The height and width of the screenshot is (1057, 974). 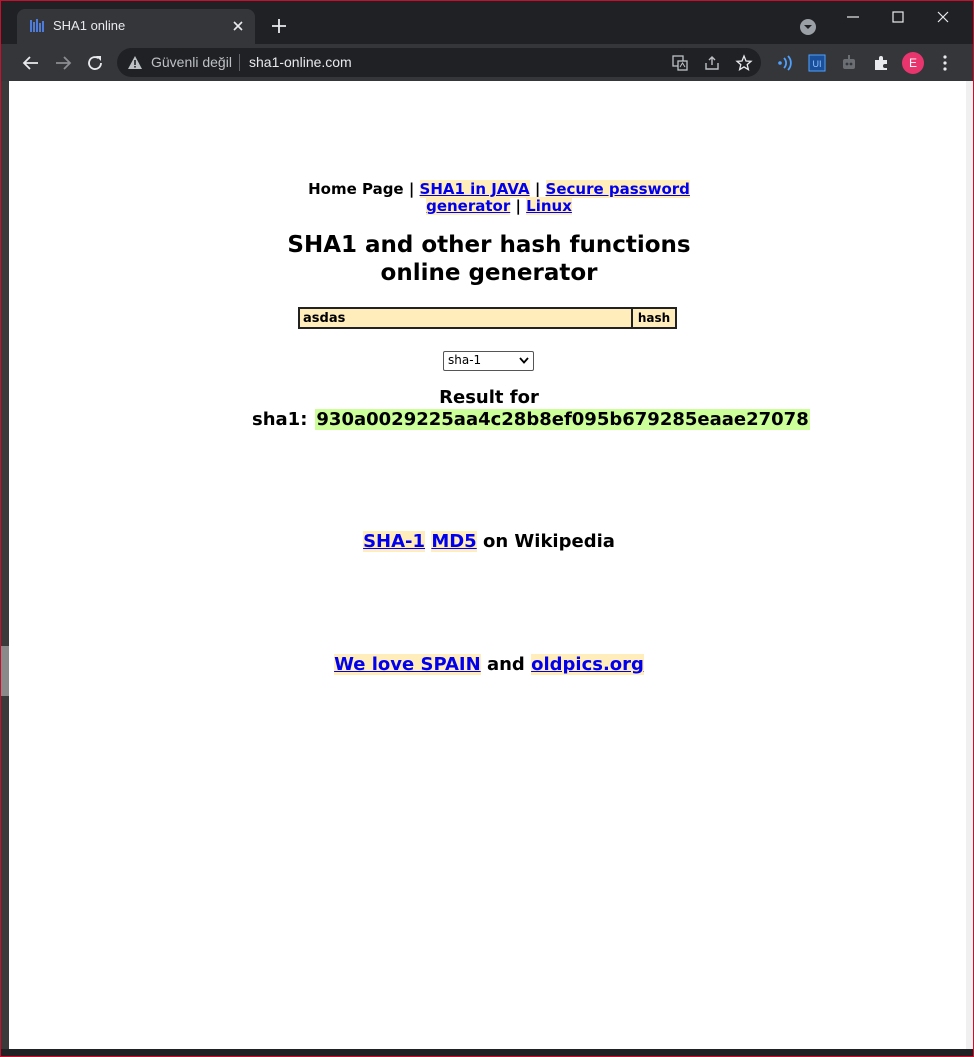 I want to click on profile-avatar: E, so click(x=913, y=63).